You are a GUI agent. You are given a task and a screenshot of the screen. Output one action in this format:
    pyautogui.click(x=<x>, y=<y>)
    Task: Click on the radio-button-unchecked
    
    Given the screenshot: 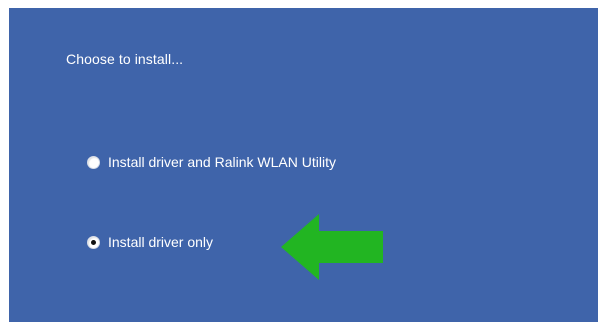 What is the action you would take?
    pyautogui.click(x=93, y=162)
    